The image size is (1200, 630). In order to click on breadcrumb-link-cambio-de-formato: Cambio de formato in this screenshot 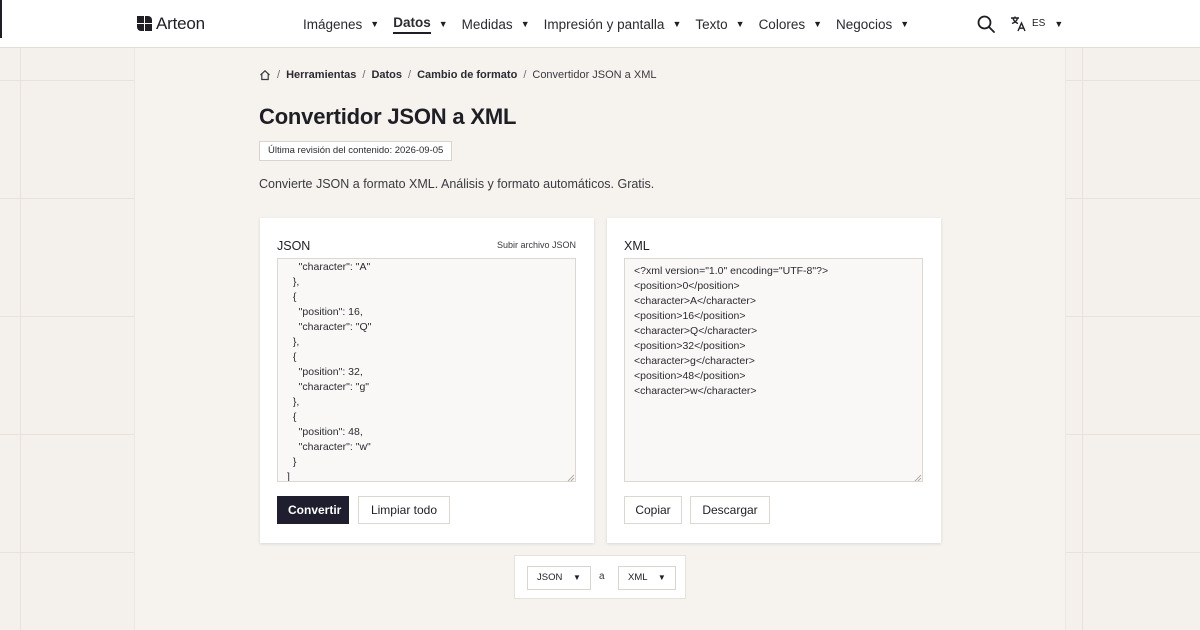, I will do `click(467, 75)`.